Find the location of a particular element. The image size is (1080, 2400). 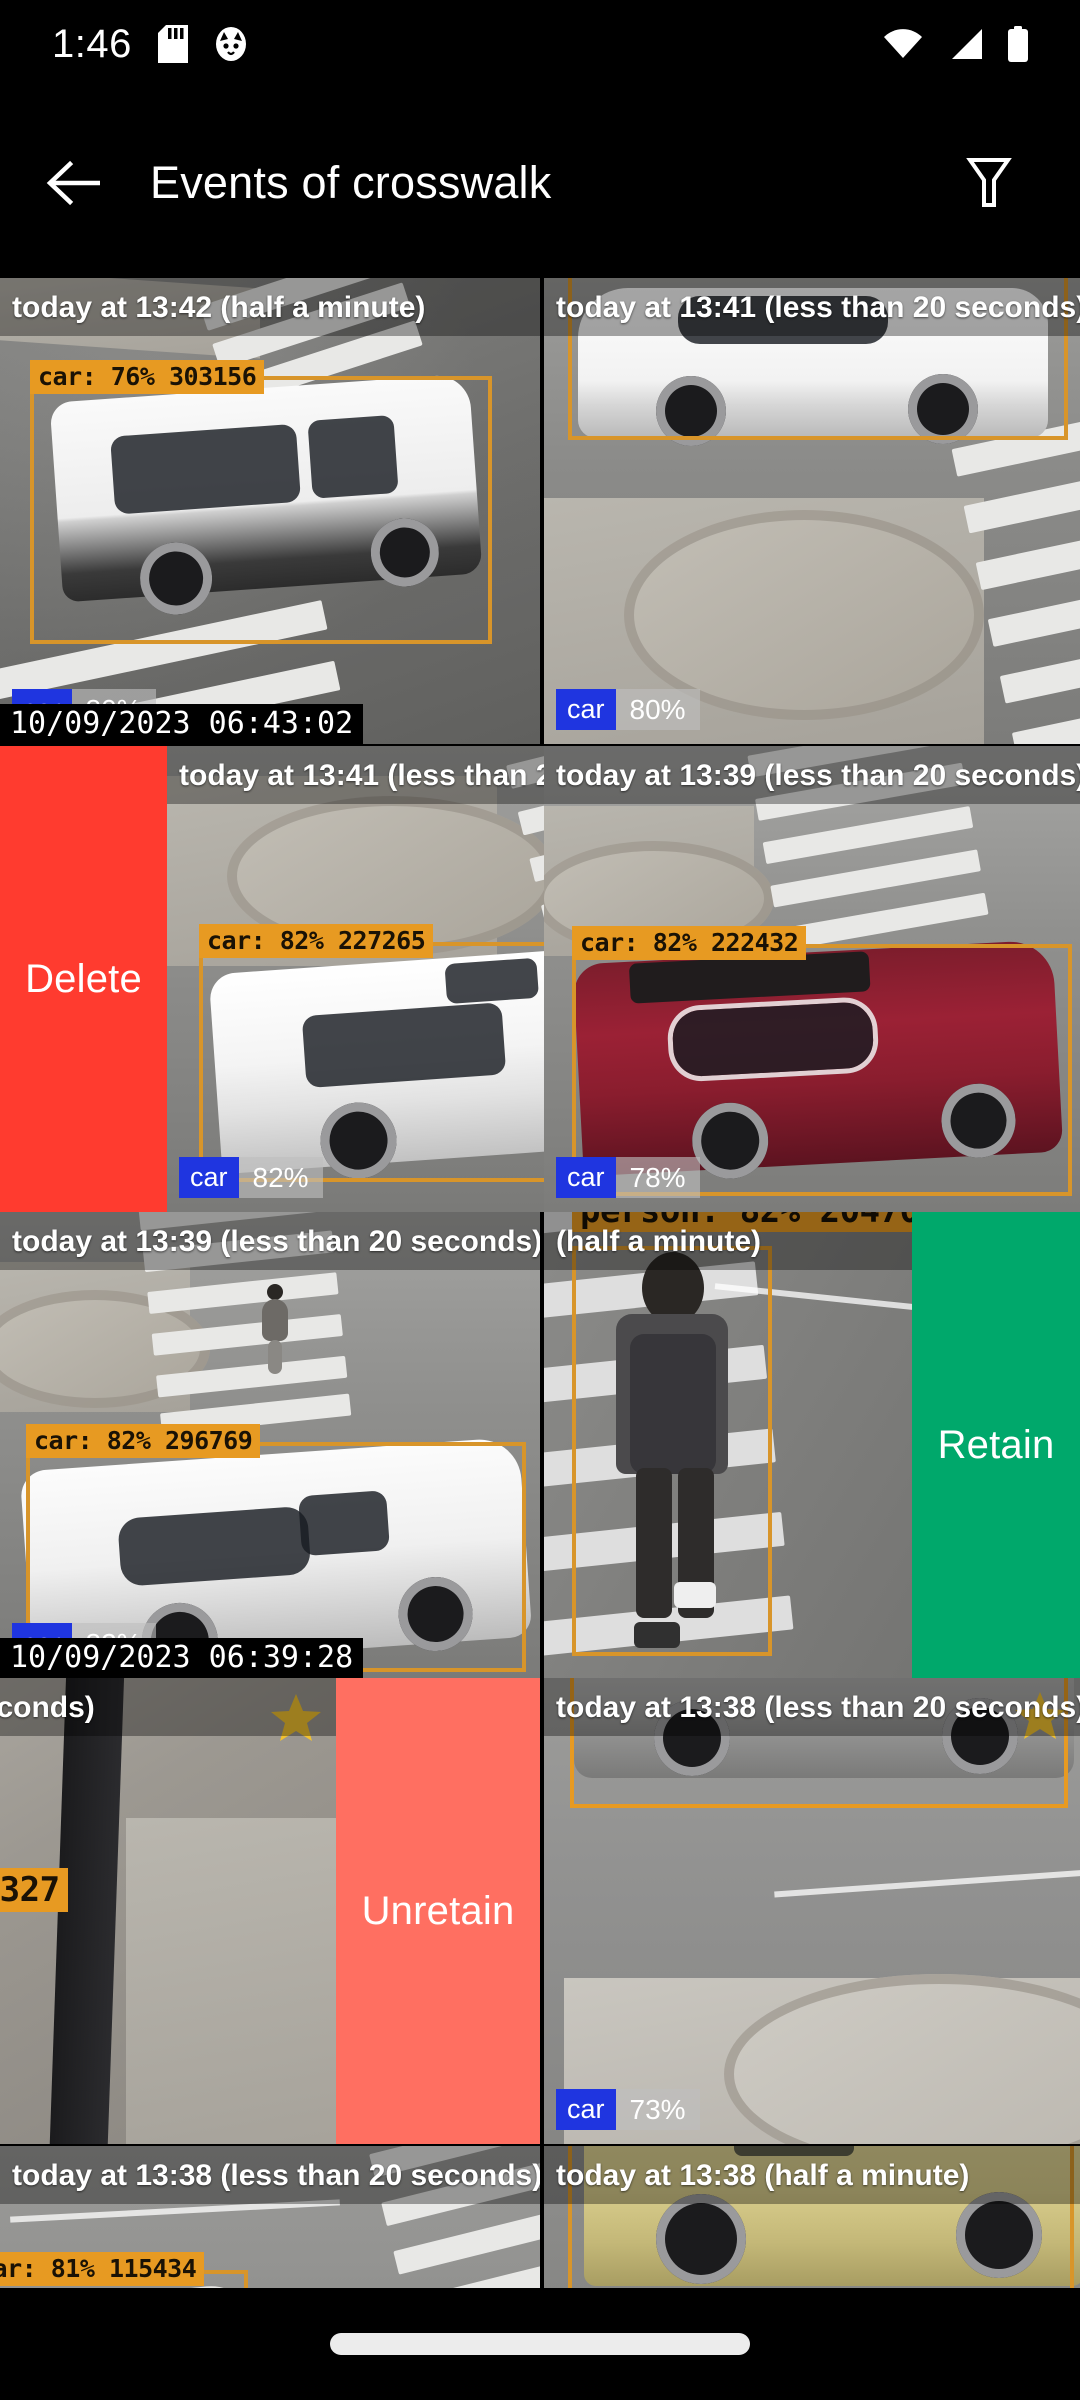

retain-action-label: Retain is located at coordinates (996, 1444).